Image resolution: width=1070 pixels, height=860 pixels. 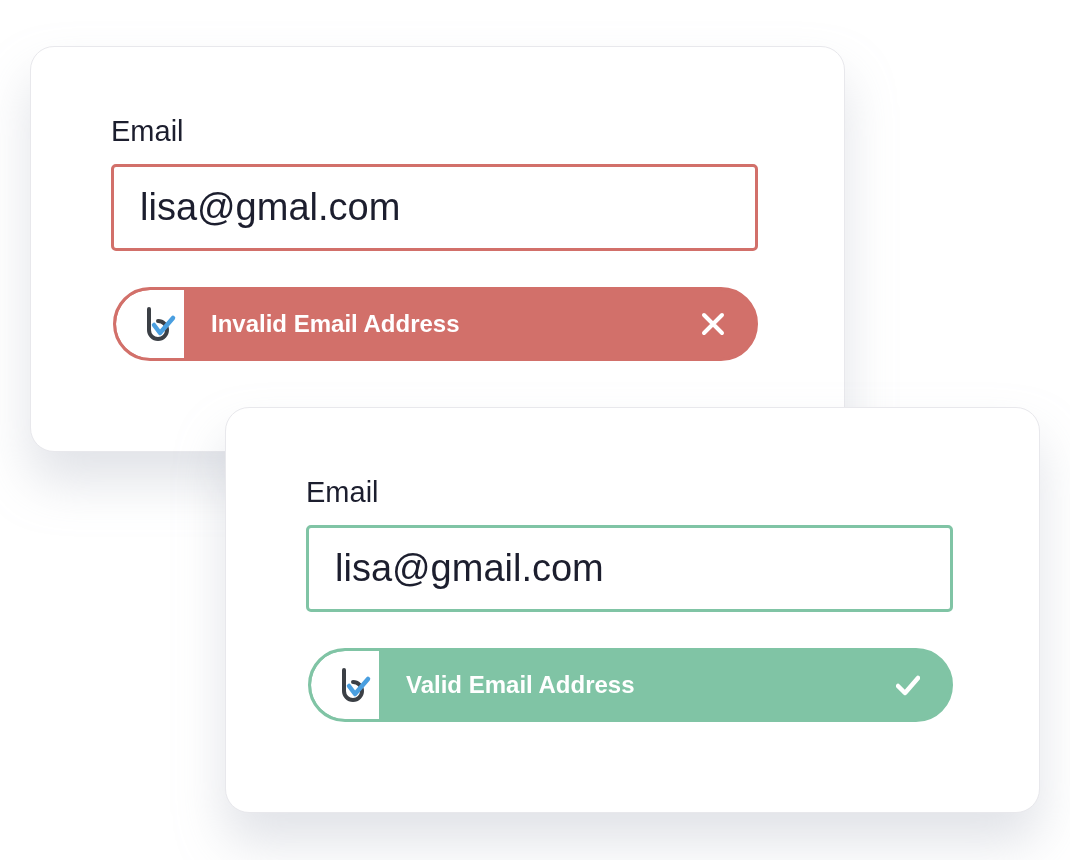 I want to click on cross-icon, so click(x=713, y=324).